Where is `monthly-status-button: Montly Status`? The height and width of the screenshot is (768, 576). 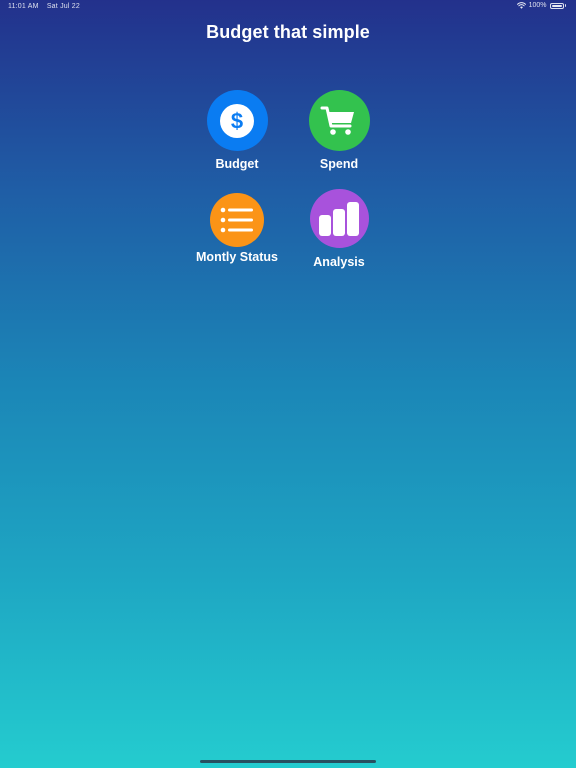 monthly-status-button: Montly Status is located at coordinates (237, 226).